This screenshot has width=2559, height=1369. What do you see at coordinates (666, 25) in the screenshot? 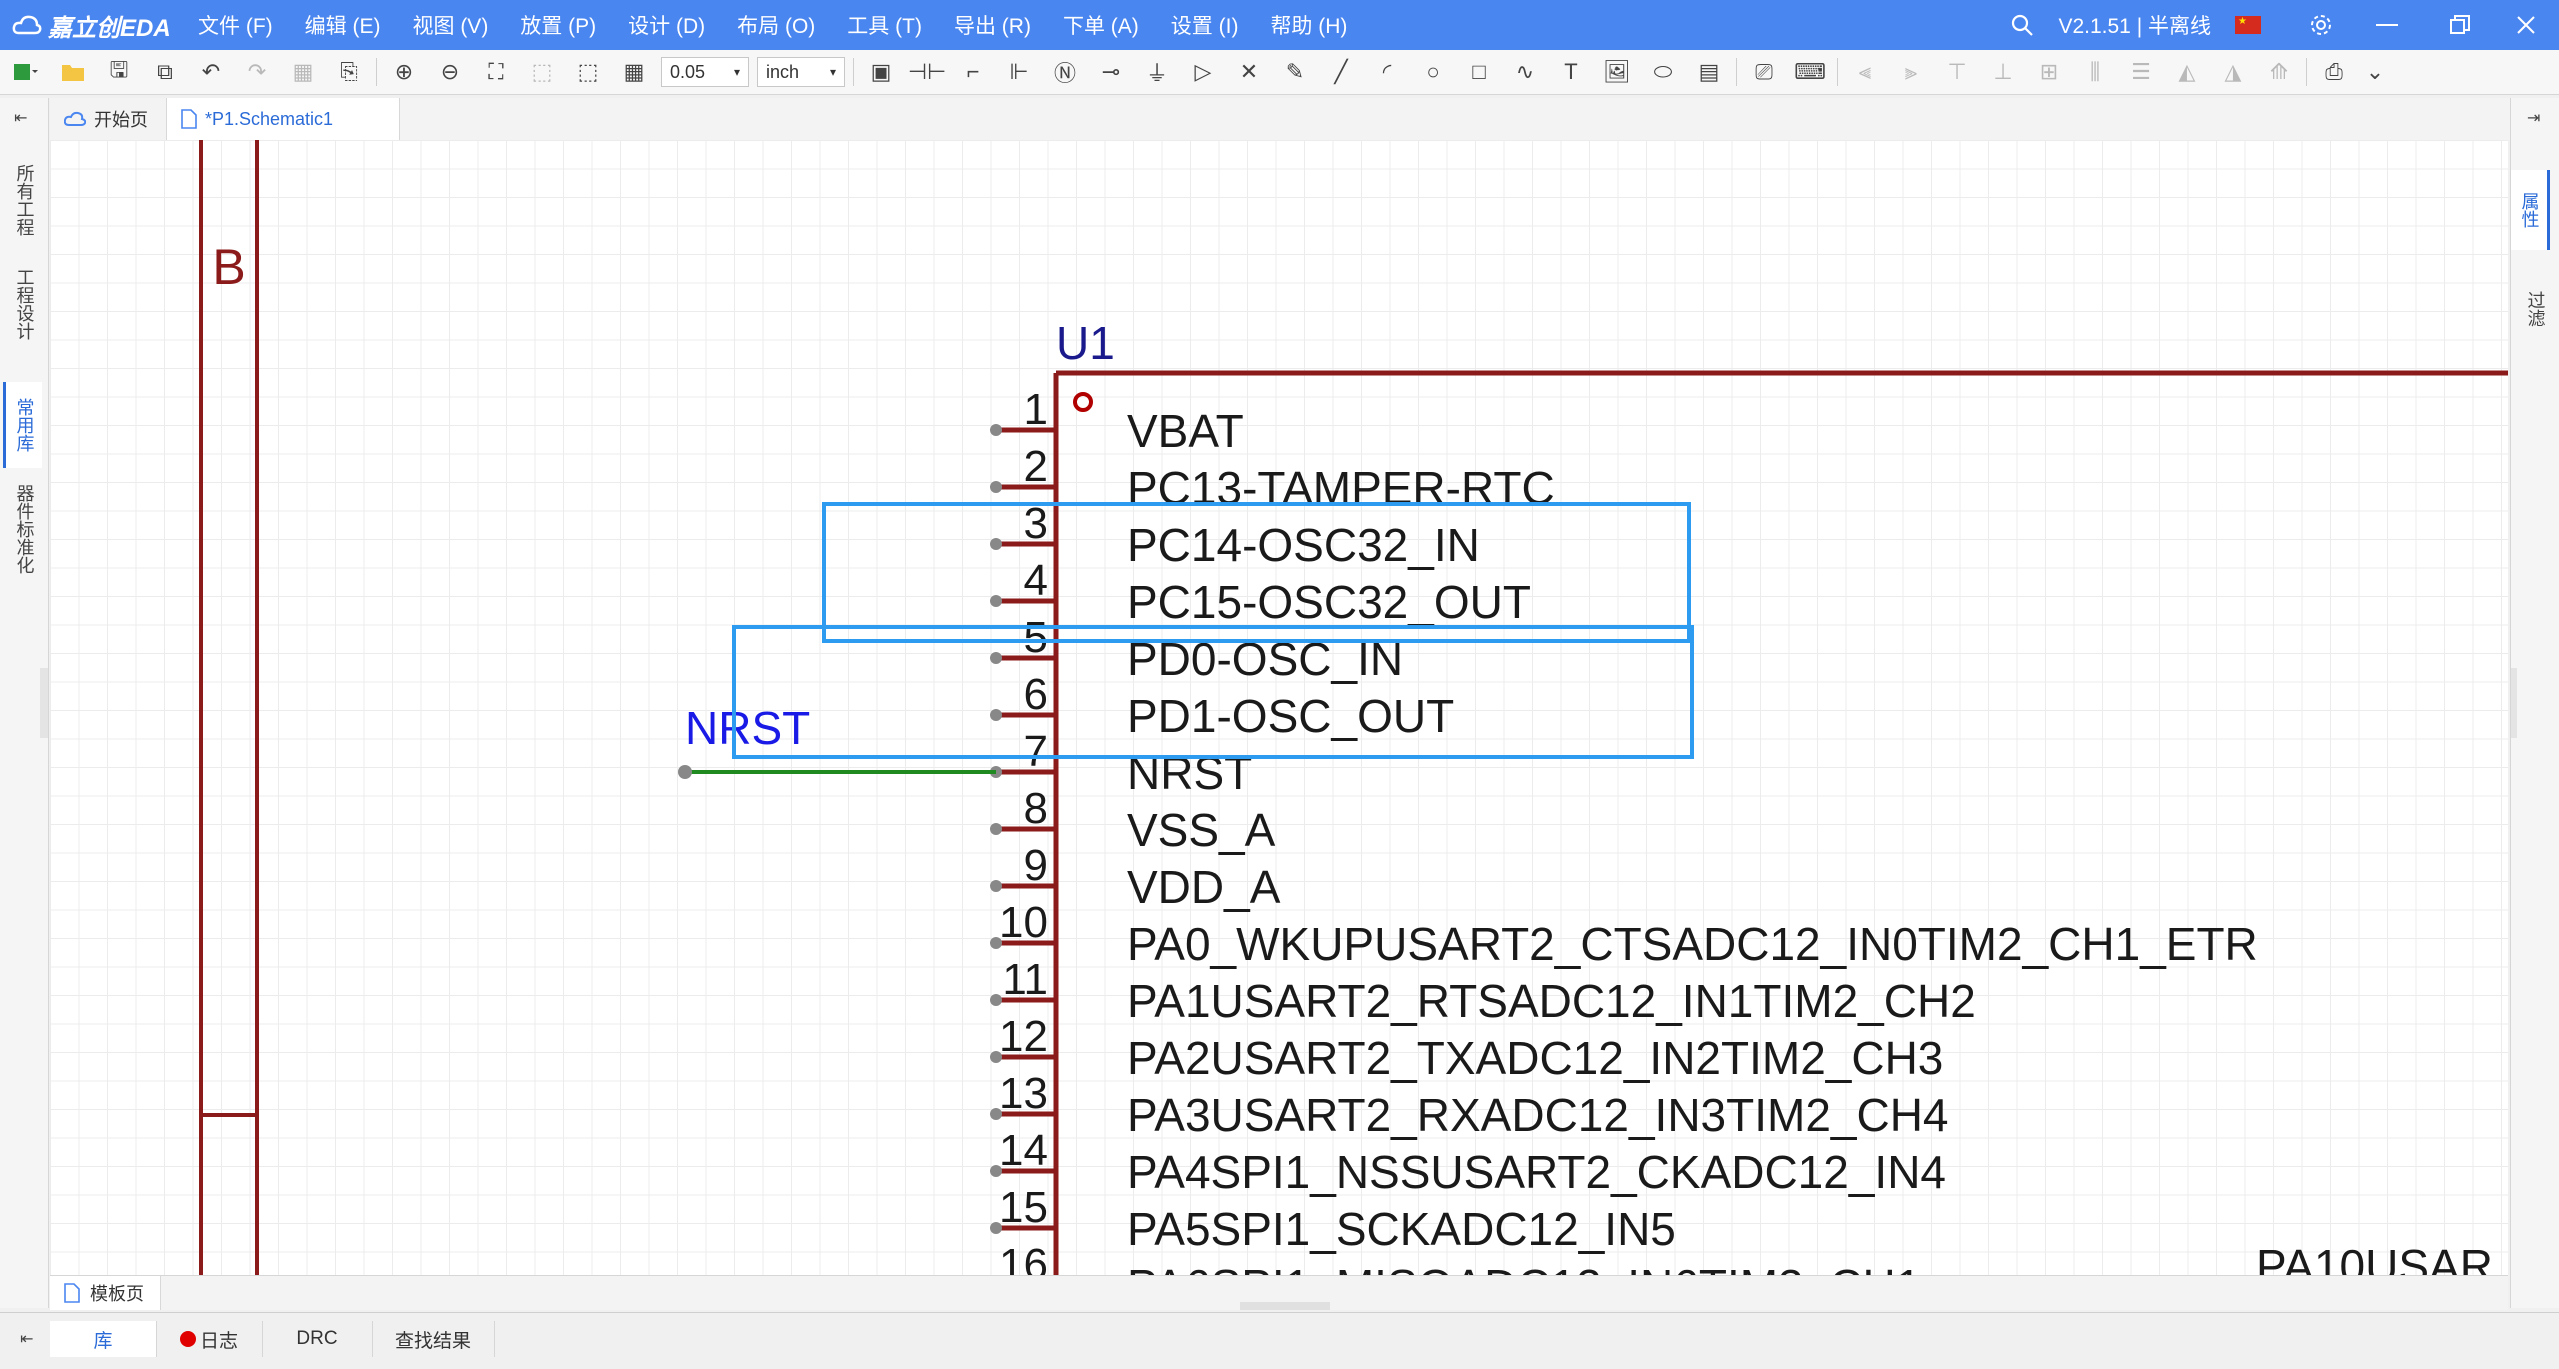
I see `menu-design: 设计 (D)` at bounding box center [666, 25].